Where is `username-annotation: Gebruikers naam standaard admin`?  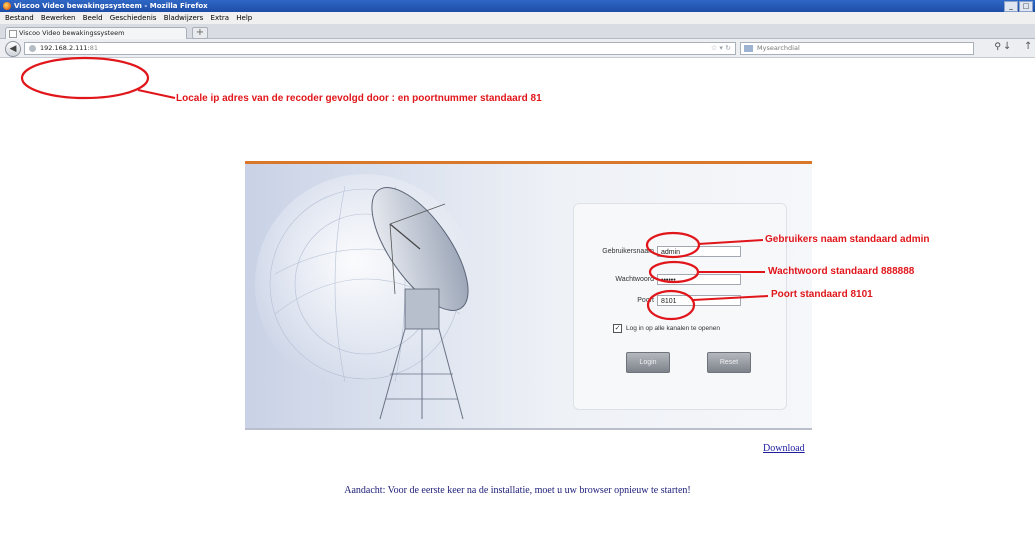 username-annotation: Gebruikers naam standaard admin is located at coordinates (847, 239).